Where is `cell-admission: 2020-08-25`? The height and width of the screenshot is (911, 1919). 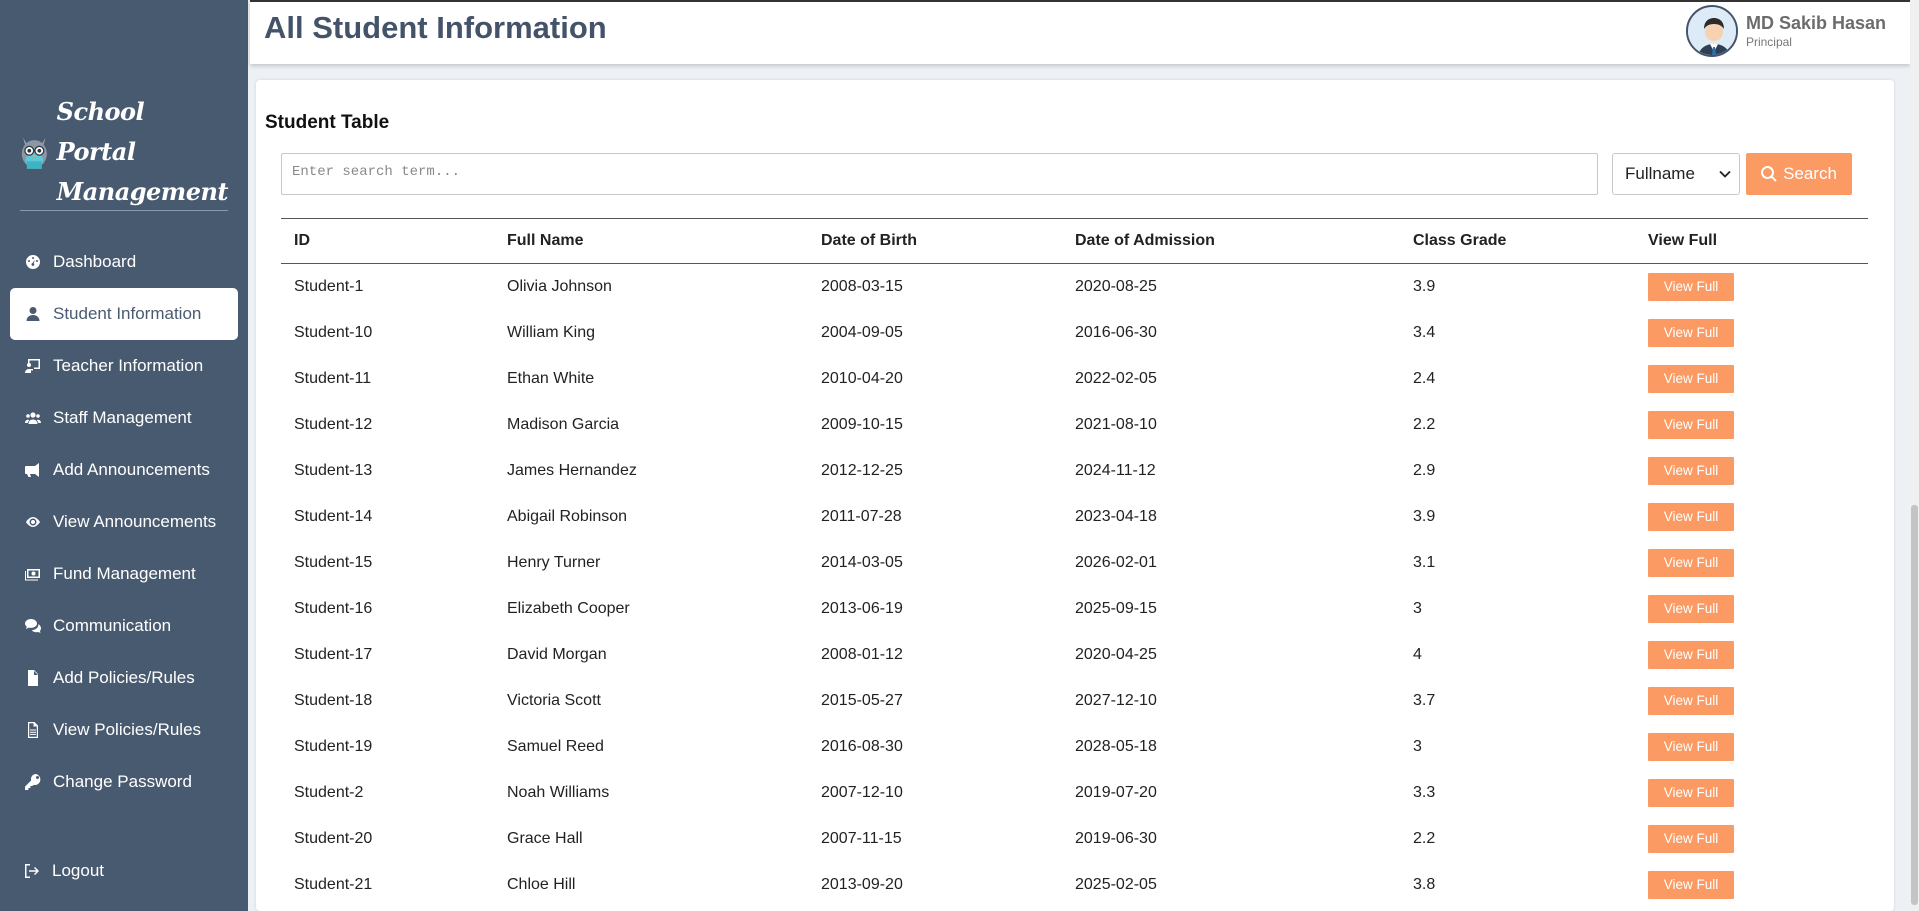
cell-admission: 2020-08-25 is located at coordinates (1116, 286).